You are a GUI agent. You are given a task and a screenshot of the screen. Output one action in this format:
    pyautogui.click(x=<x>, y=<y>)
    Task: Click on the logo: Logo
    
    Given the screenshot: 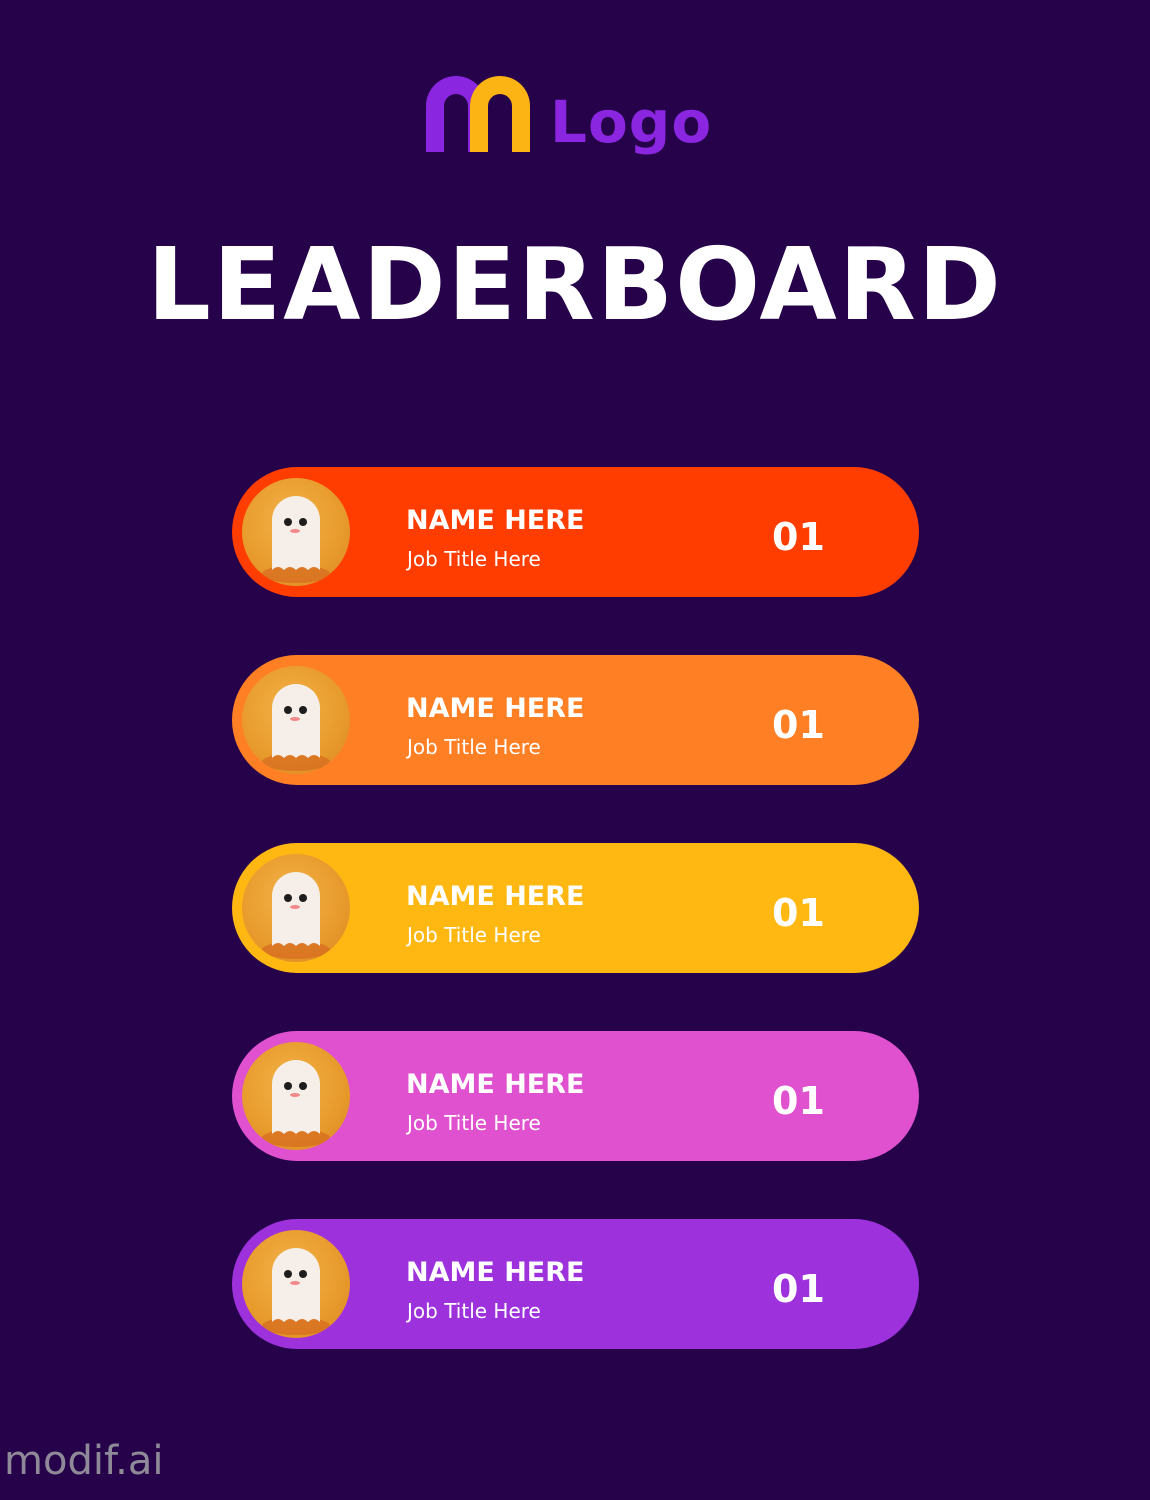 What is the action you would take?
    pyautogui.click(x=569, y=121)
    